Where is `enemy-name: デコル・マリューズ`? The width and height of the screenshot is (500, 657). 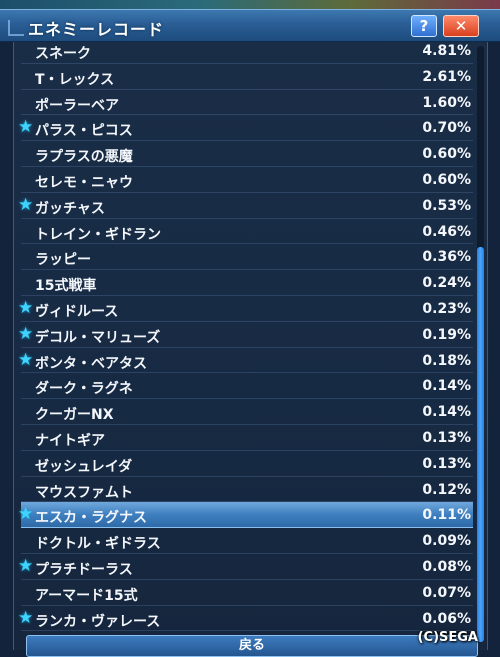
enemy-name: デコル・マリューズ is located at coordinates (98, 337).